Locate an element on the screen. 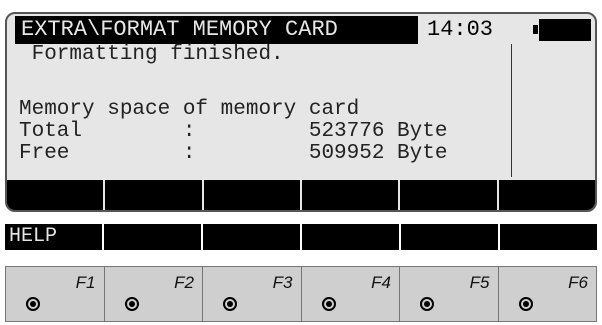 This screenshot has width=602, height=325. f5-key: F5 is located at coordinates (449, 294).